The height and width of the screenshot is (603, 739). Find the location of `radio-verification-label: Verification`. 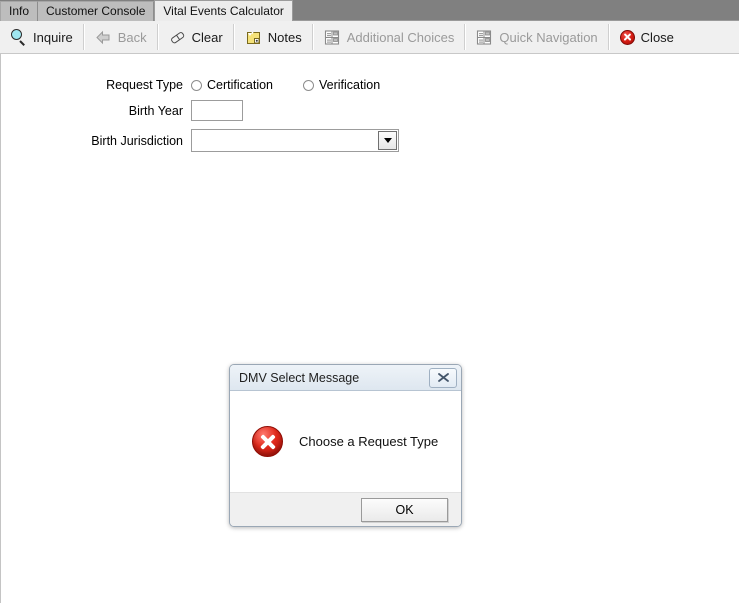

radio-verification-label: Verification is located at coordinates (350, 85).